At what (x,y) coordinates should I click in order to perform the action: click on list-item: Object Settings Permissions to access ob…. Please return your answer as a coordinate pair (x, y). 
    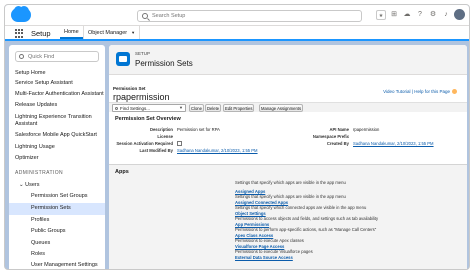
    Looking at the image, I should click on (306, 216).